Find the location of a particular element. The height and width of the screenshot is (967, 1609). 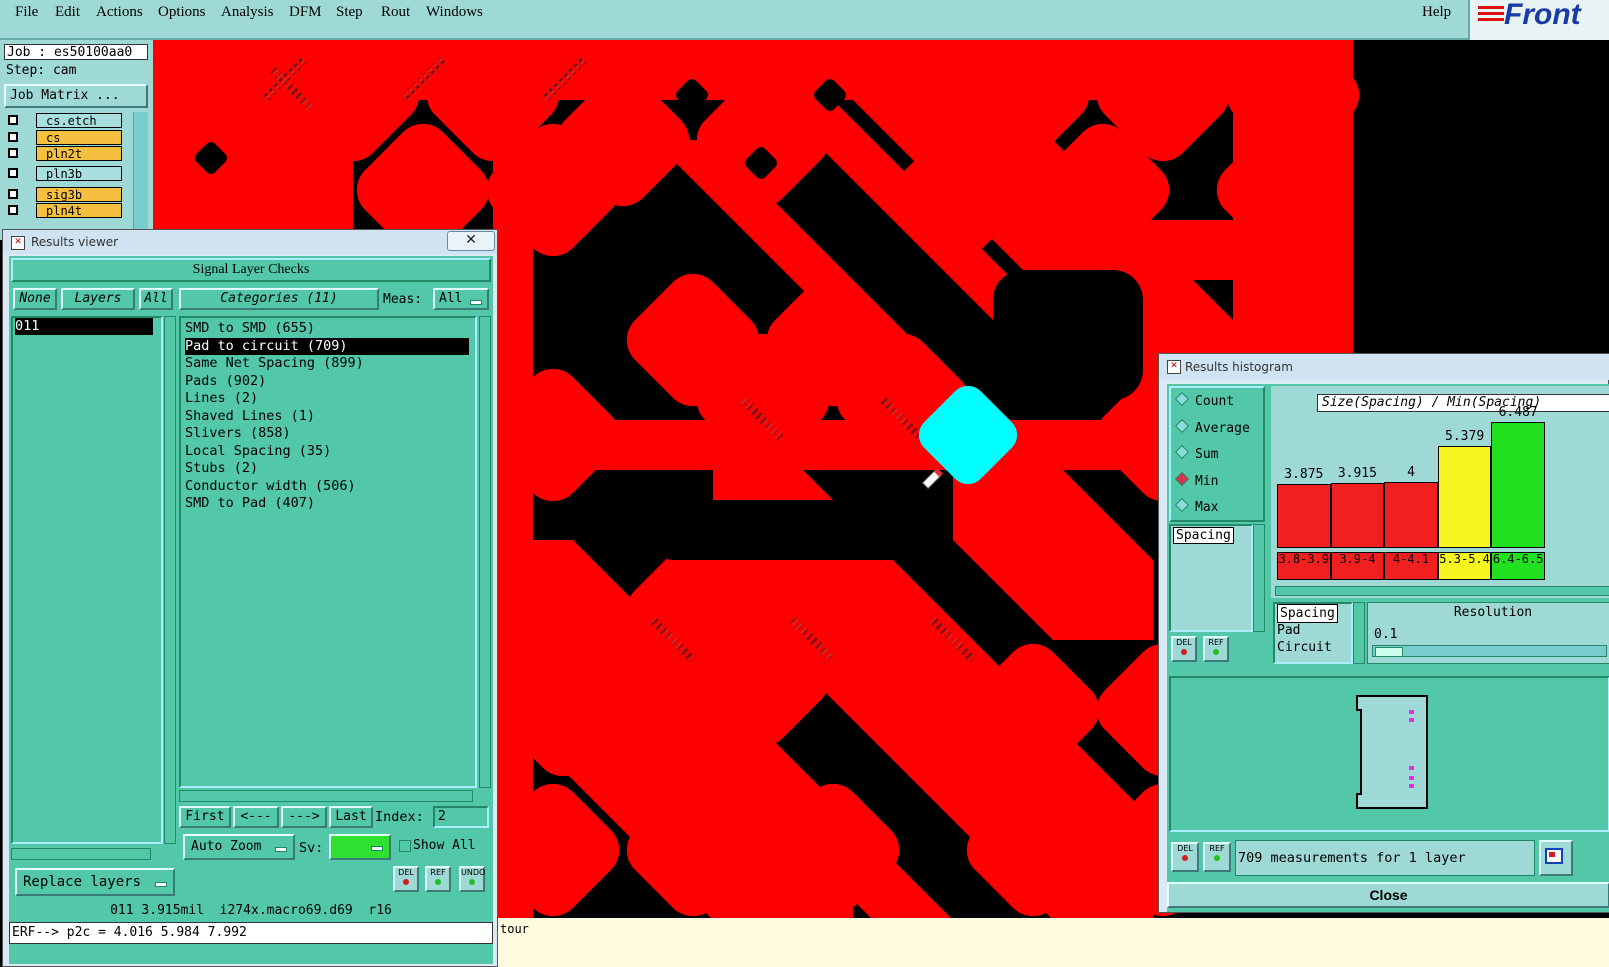

bin-label: 6.4-6.5 is located at coordinates (1518, 566).